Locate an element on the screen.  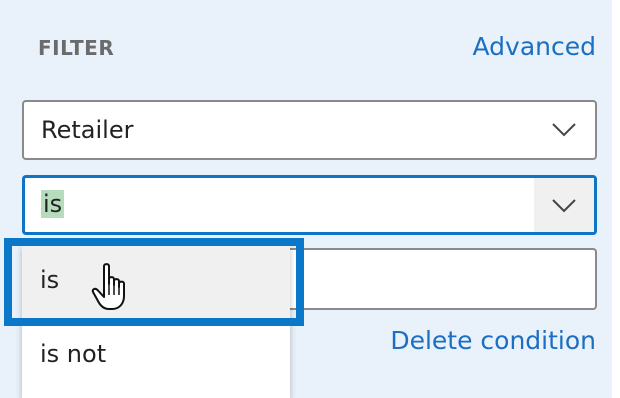
operator-dropdown-button is located at coordinates (564, 205).